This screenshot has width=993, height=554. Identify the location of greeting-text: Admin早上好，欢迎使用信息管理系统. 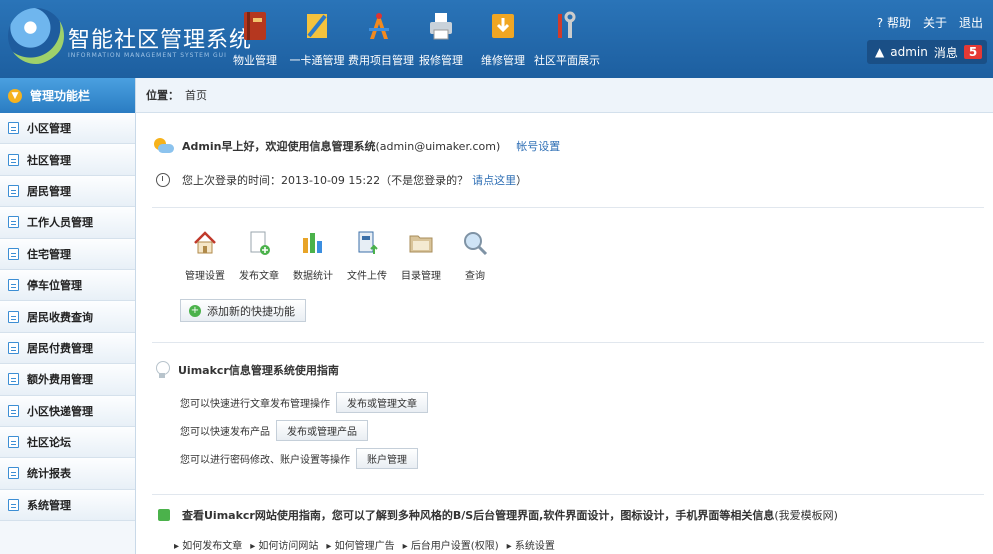
(279, 146).